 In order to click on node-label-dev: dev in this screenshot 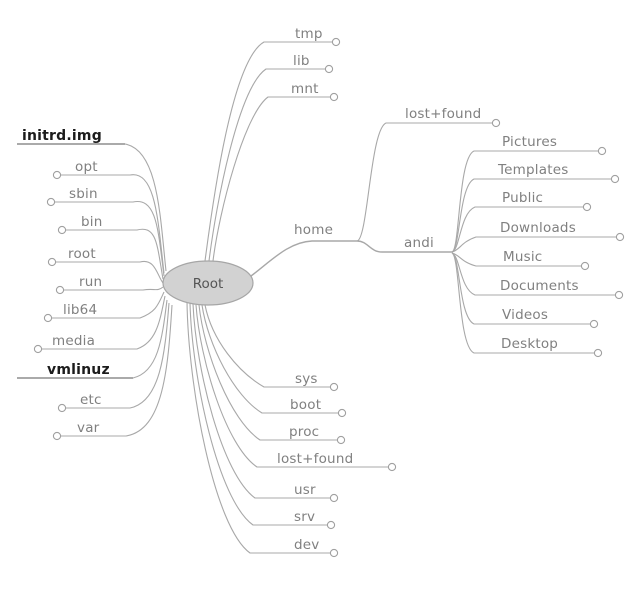, I will do `click(306, 545)`.